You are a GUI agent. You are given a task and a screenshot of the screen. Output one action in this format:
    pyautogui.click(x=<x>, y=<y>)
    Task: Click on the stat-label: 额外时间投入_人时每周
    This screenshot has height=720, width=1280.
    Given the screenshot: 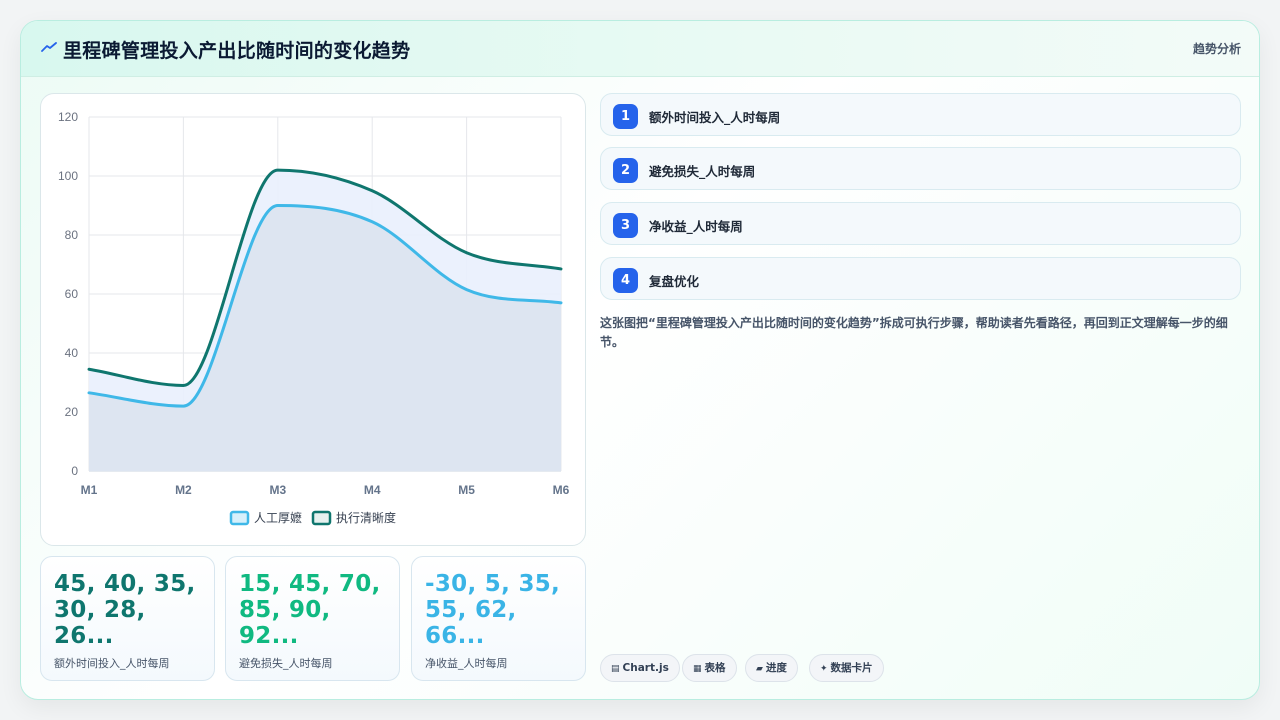 What is the action you would take?
    pyautogui.click(x=112, y=663)
    